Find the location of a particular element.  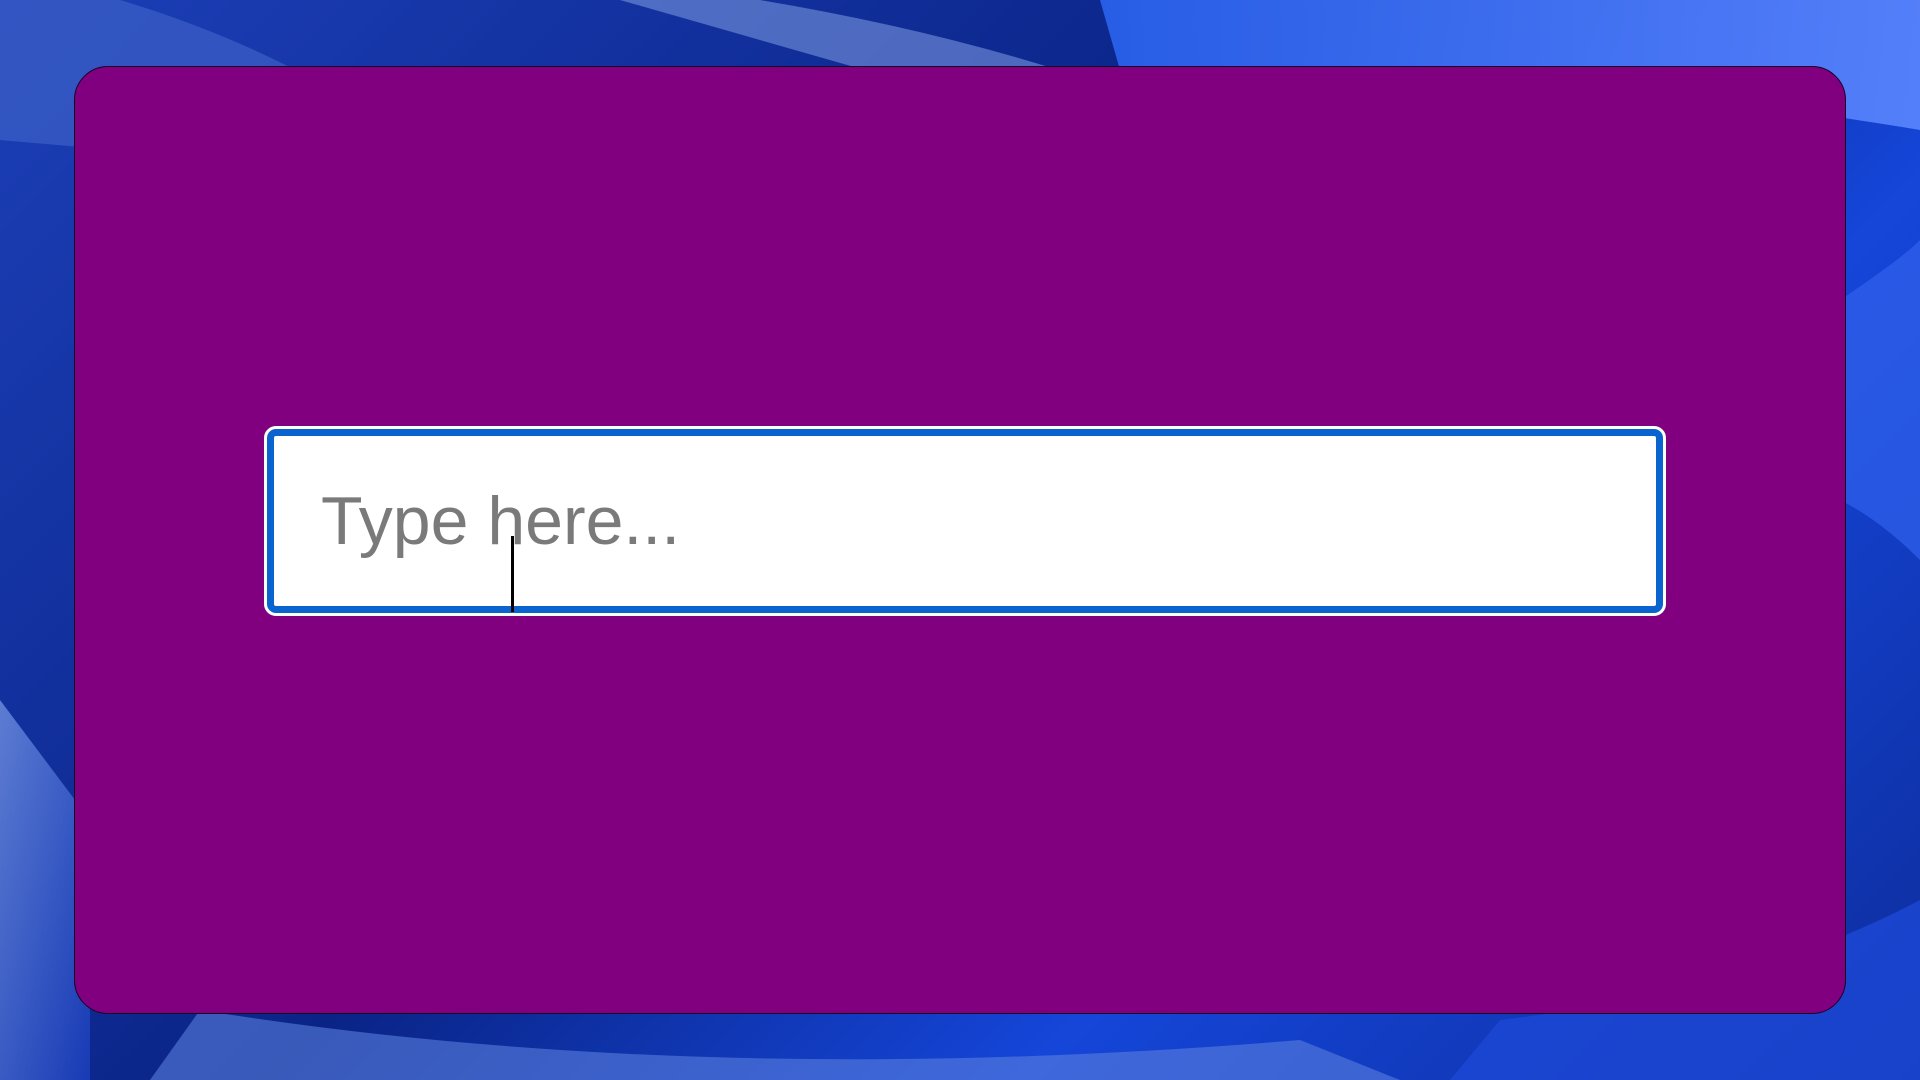

text-input-container is located at coordinates (965, 521).